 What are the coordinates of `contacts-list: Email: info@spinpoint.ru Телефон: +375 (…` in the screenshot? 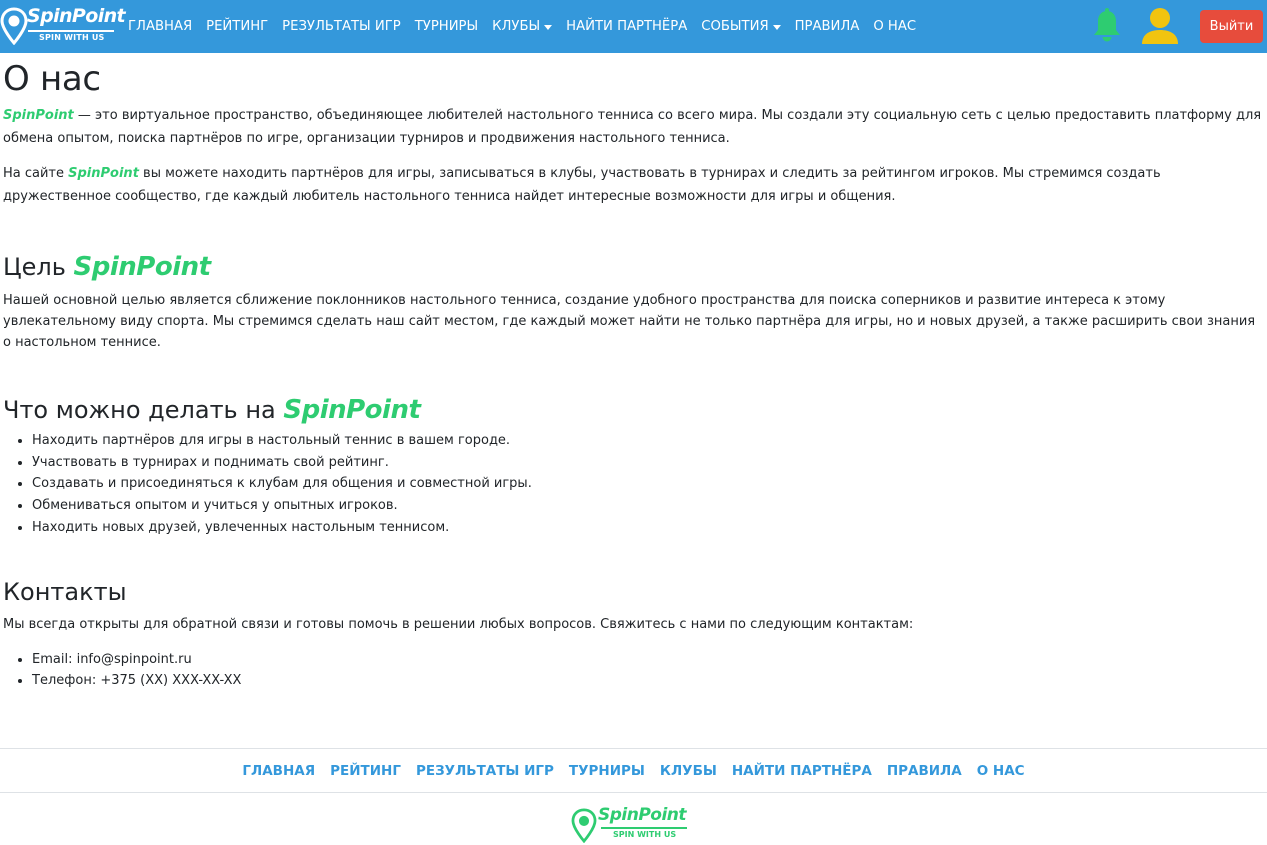 It's located at (647, 670).